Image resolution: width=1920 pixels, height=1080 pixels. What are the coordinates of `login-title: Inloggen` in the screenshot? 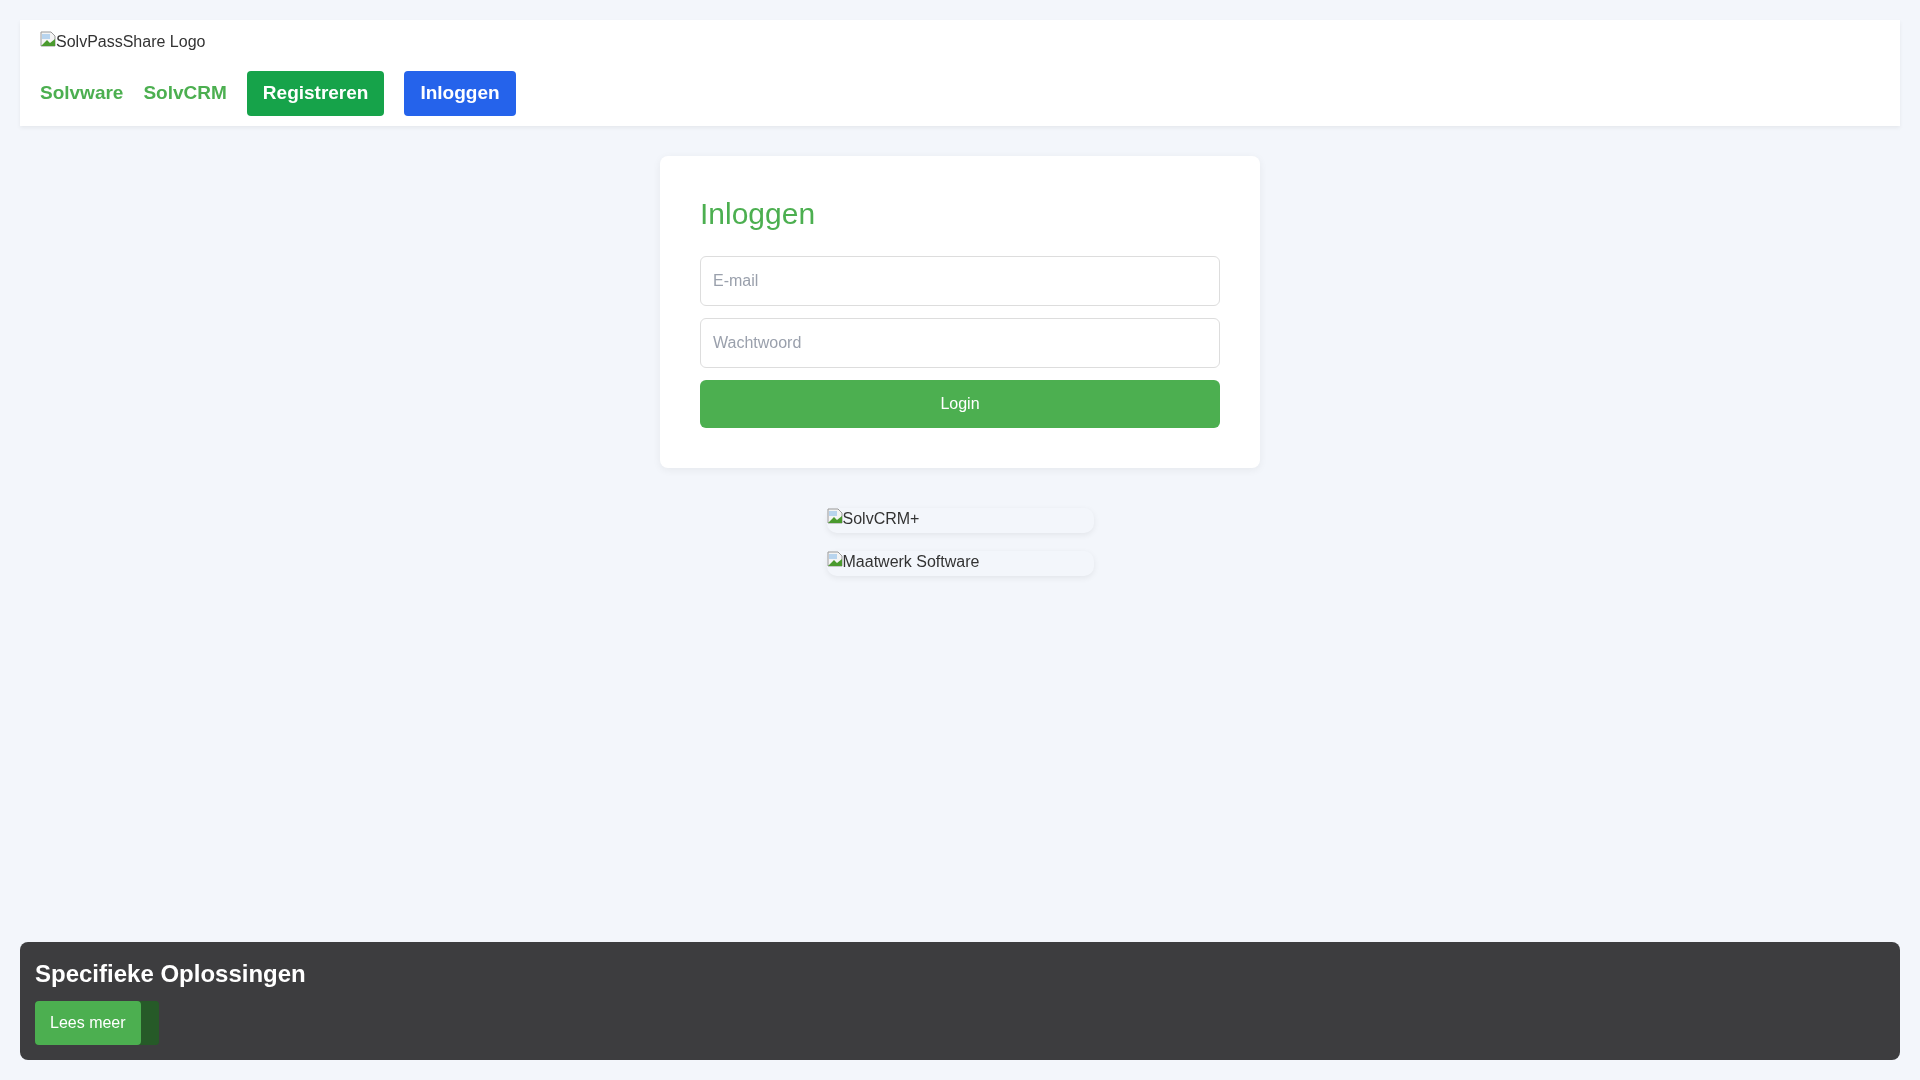 It's located at (758, 213).